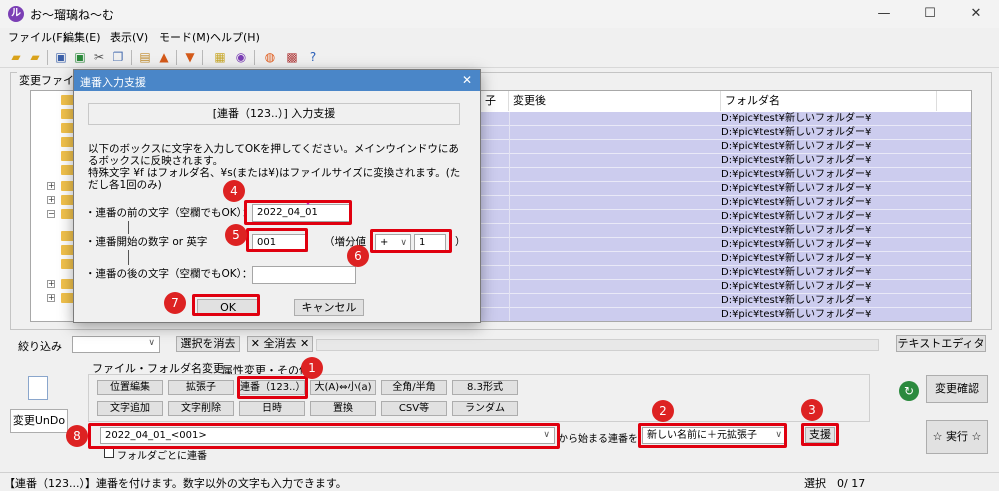 The height and width of the screenshot is (491, 999). What do you see at coordinates (930, 14) in the screenshot?
I see `maximize-button: ☐` at bounding box center [930, 14].